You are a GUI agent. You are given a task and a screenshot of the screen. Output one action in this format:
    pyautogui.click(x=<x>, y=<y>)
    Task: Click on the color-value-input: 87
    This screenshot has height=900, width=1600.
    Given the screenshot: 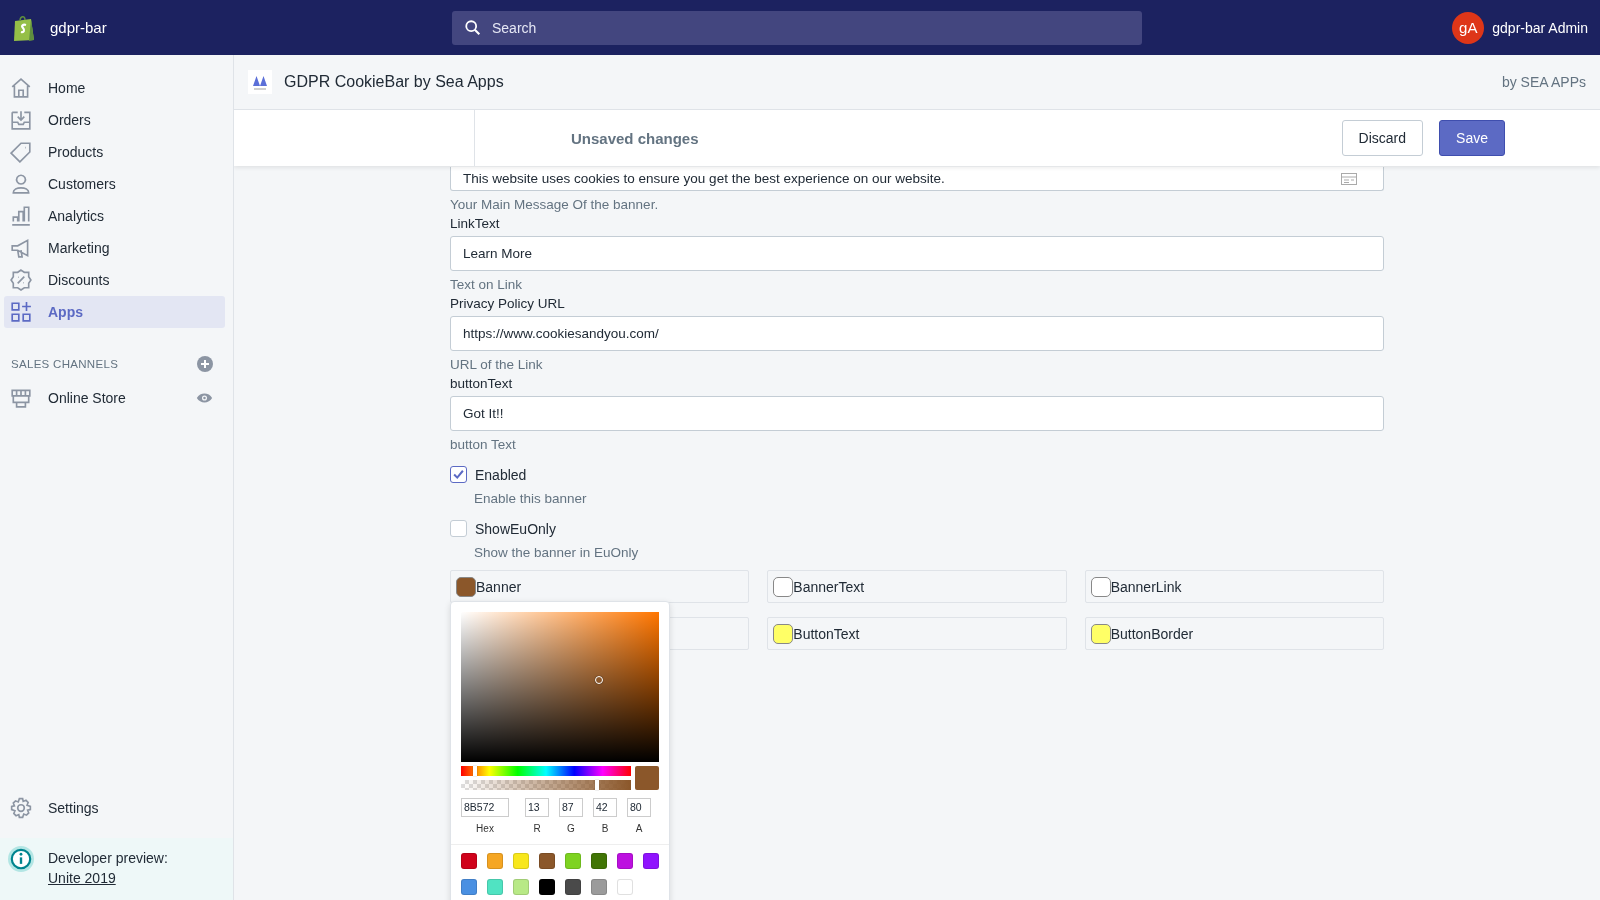 What is the action you would take?
    pyautogui.click(x=571, y=807)
    